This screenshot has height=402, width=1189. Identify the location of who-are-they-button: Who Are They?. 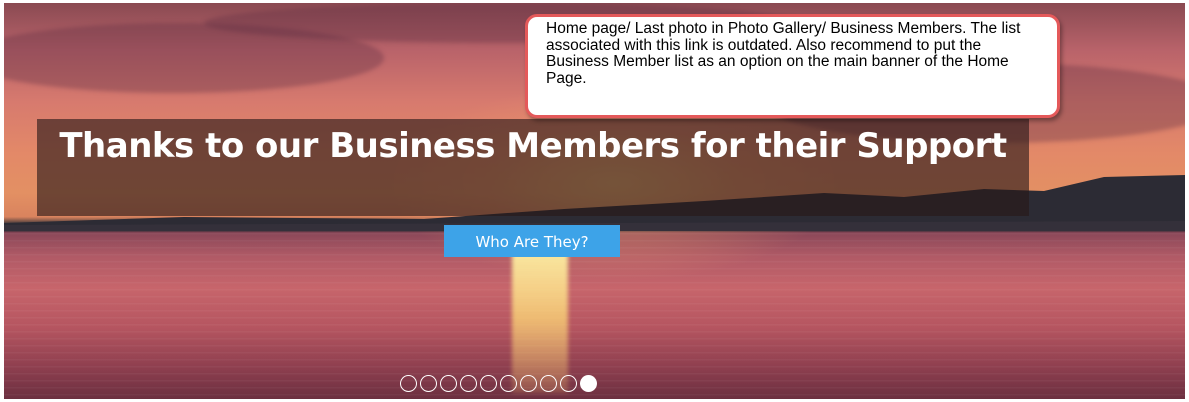
(532, 241).